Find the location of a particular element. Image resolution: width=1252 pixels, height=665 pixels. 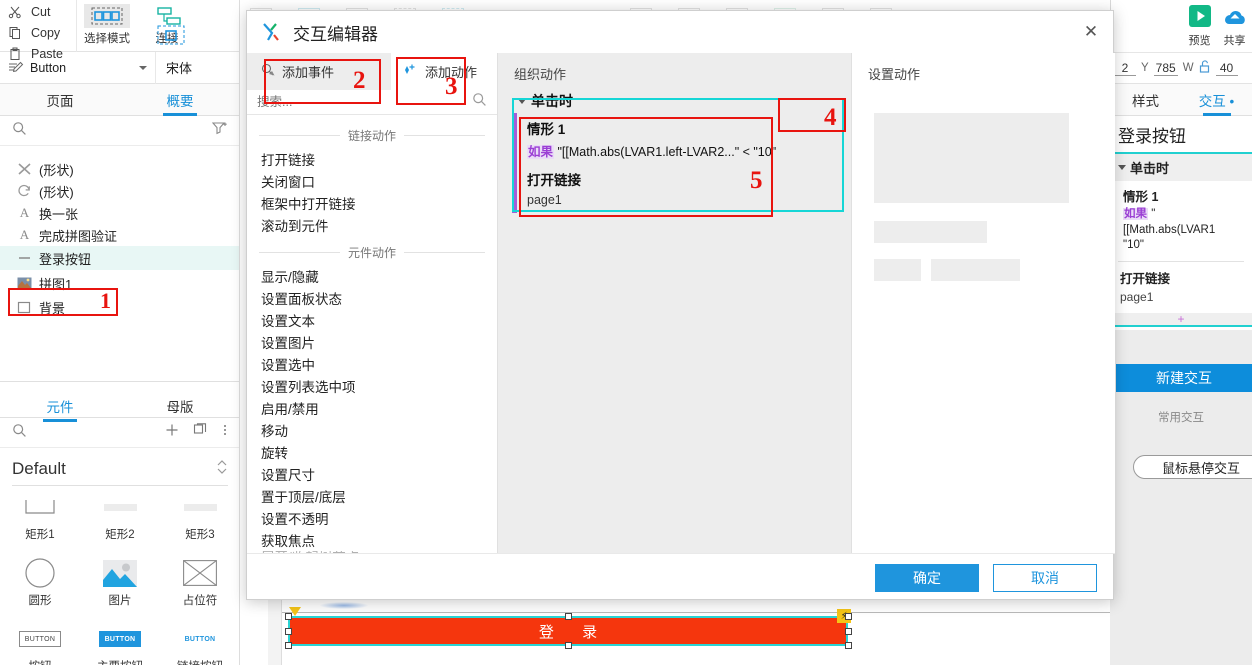

selection-mode-button: 选择模式 is located at coordinates (107, 26).